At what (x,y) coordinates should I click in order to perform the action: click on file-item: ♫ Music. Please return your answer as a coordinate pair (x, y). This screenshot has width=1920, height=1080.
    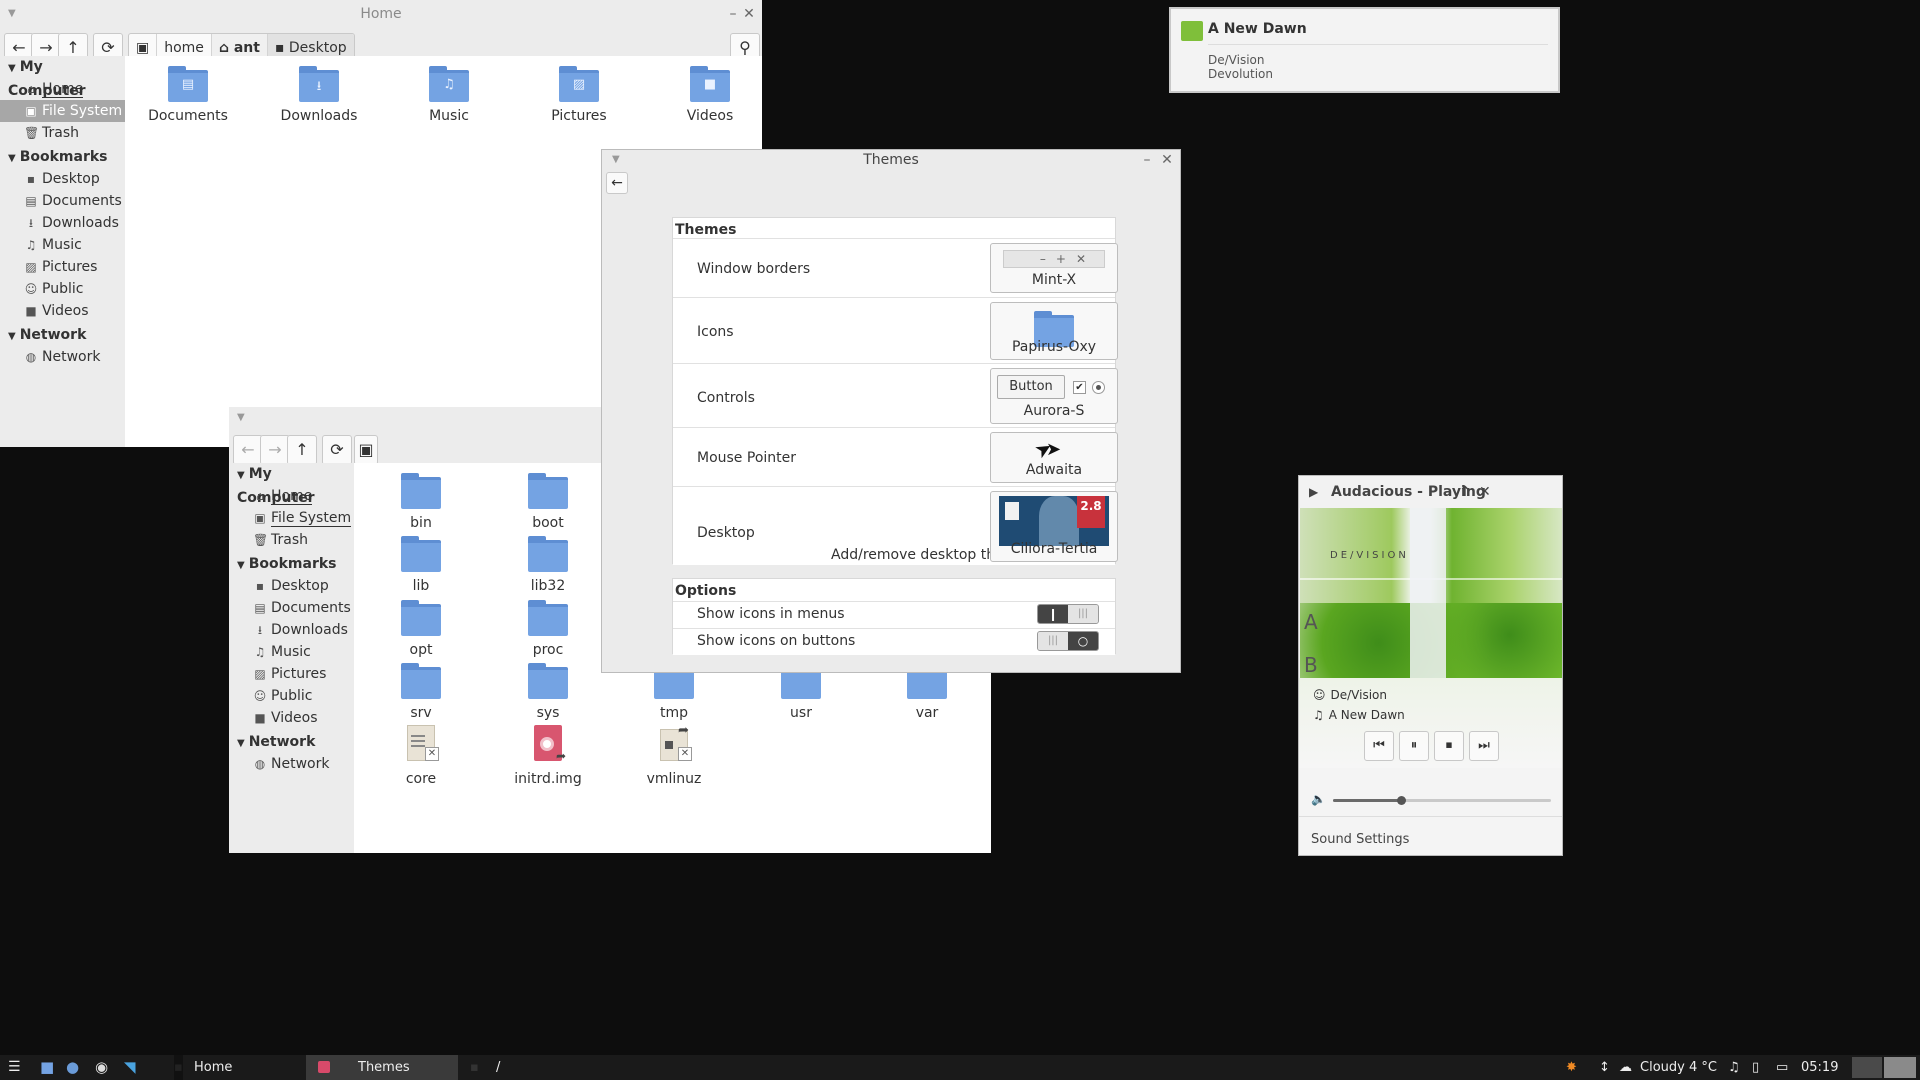
    Looking at the image, I should click on (449, 95).